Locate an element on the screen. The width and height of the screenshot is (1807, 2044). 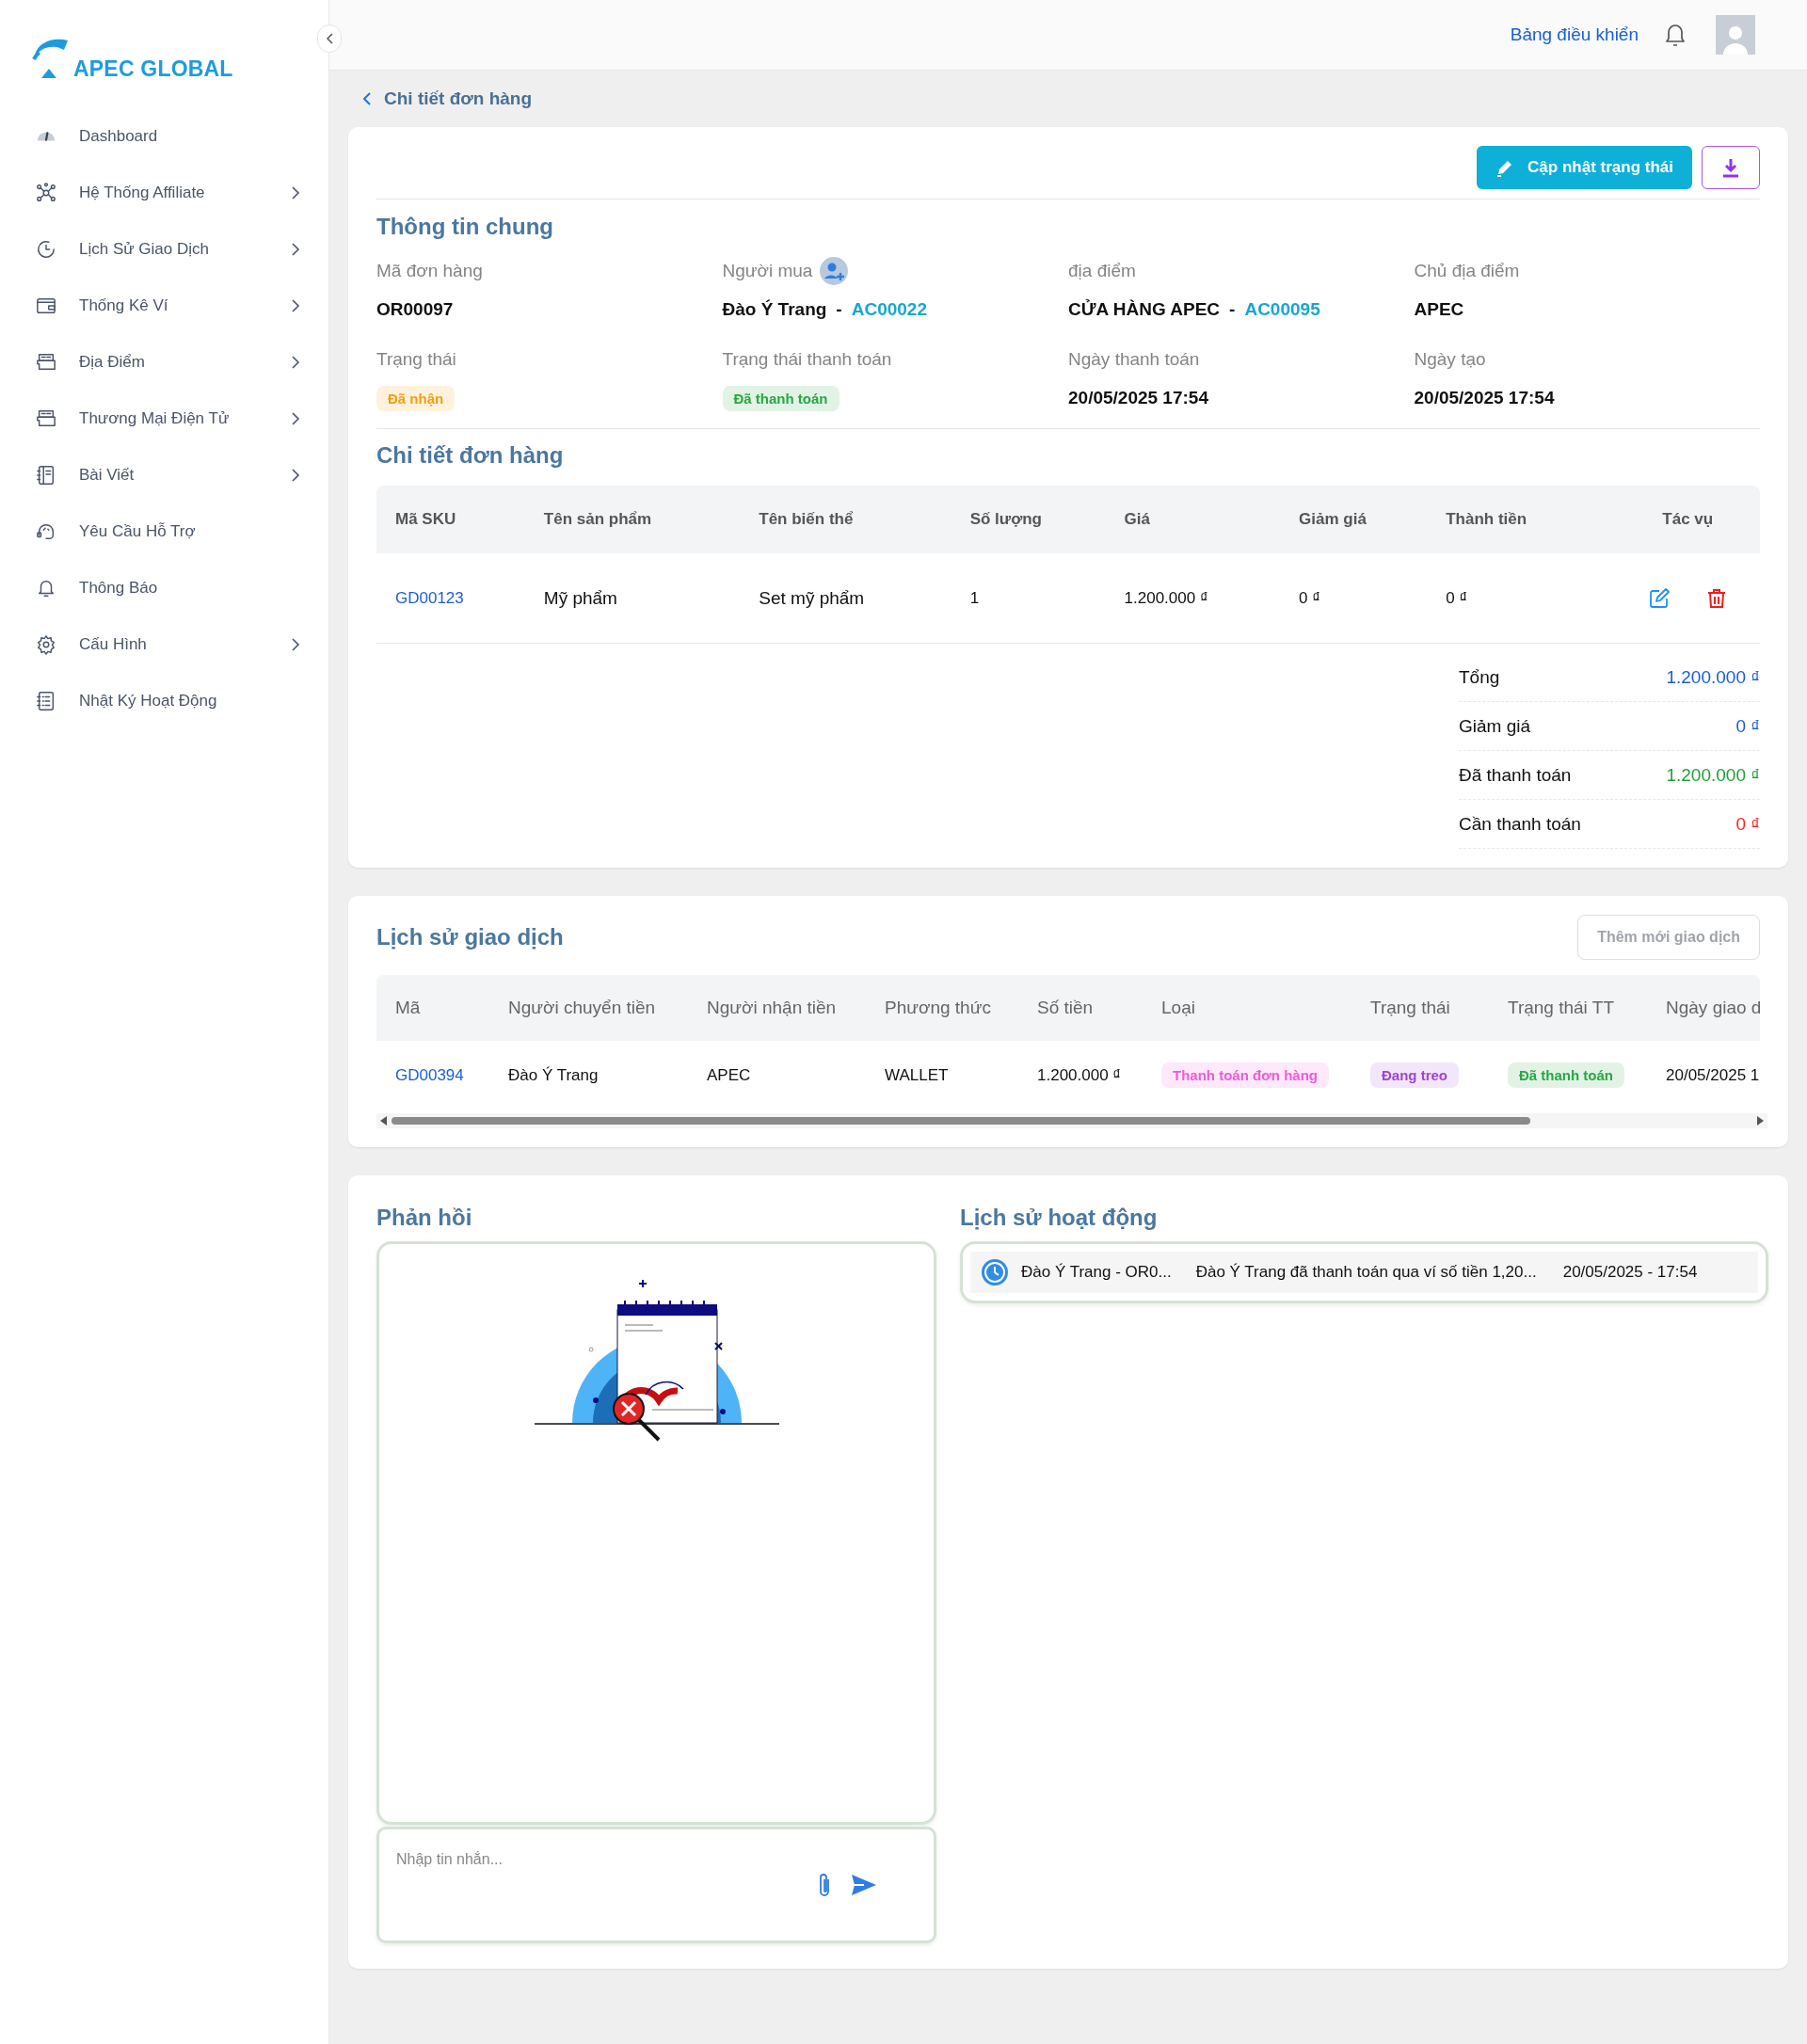
column-header: Trạng thái TT is located at coordinates (1561, 1008).